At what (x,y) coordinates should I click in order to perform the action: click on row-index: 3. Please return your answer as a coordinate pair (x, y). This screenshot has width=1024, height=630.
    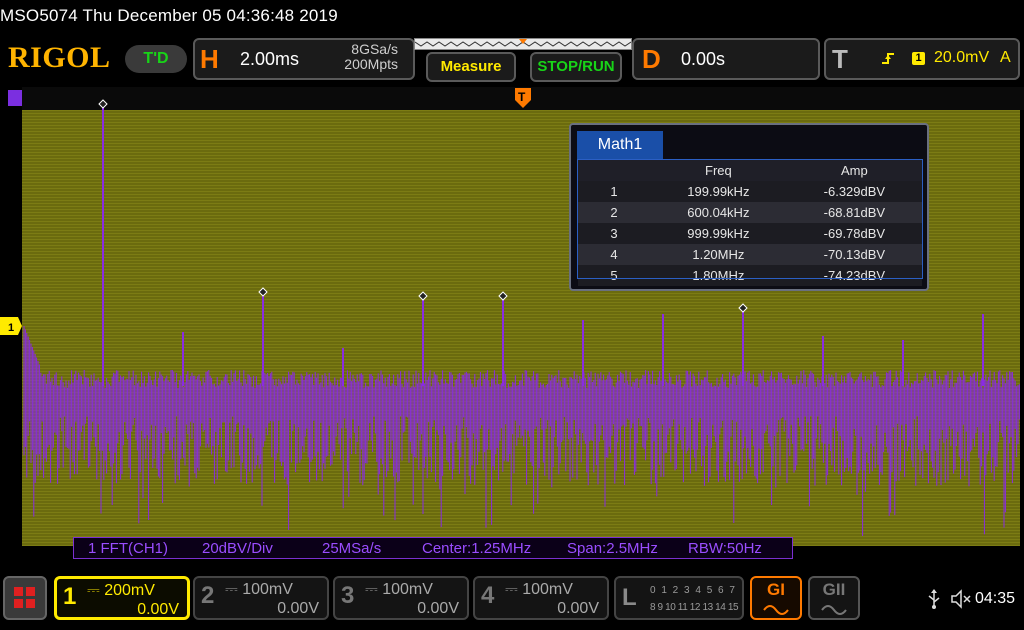
    Looking at the image, I should click on (614, 233).